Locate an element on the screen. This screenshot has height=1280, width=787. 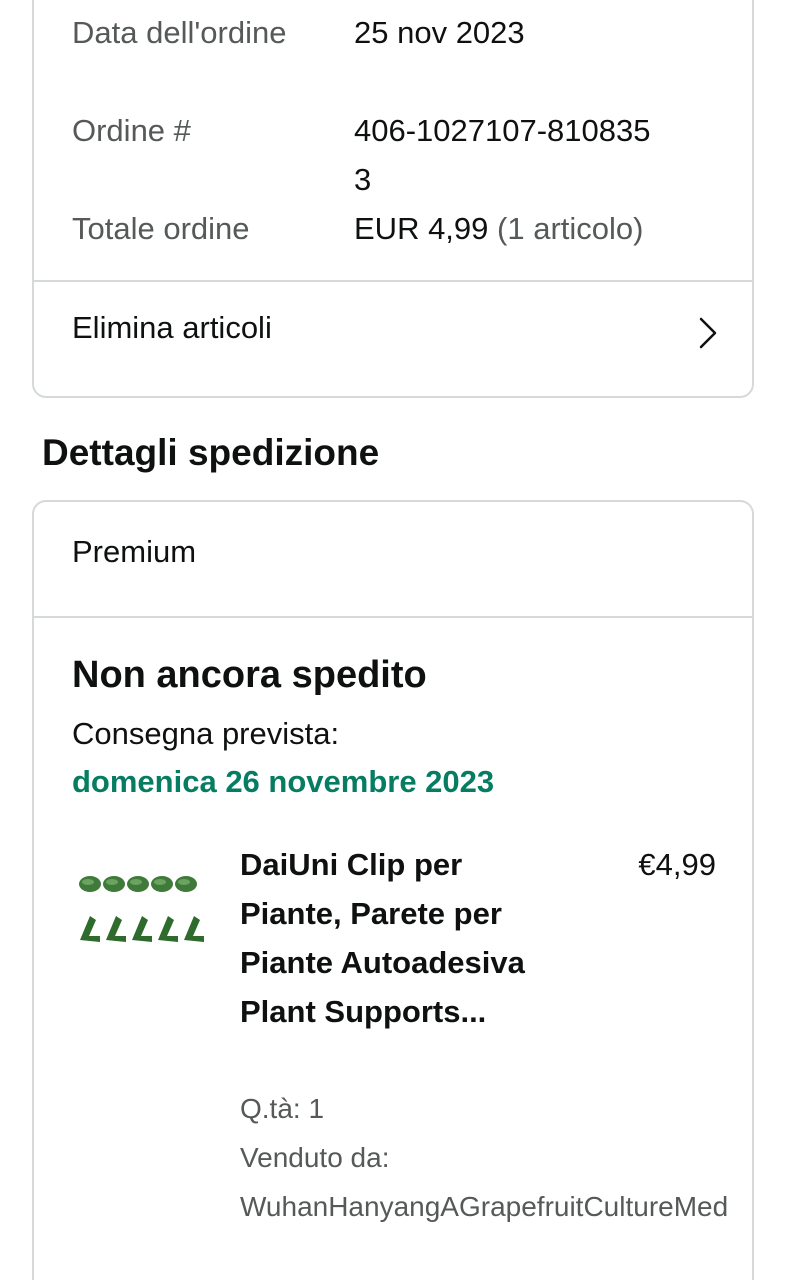
order-date-label: Data dell'ordine is located at coordinates (179, 32).